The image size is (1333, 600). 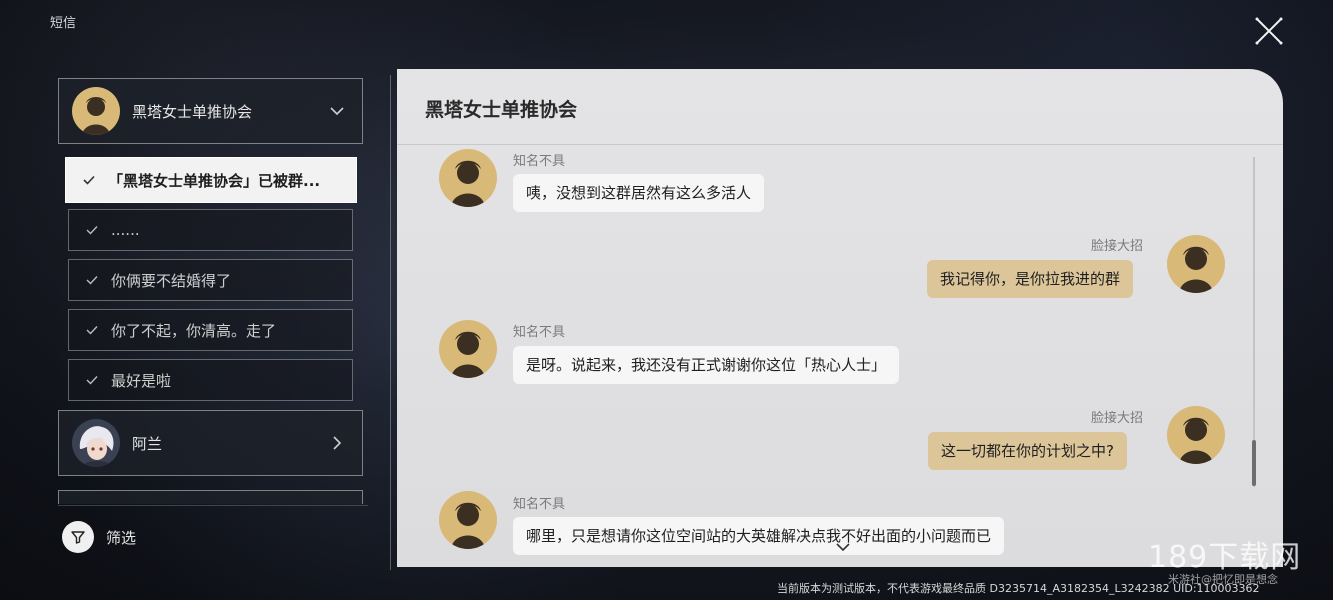 I want to click on scrollbar-track, so click(x=1254, y=322).